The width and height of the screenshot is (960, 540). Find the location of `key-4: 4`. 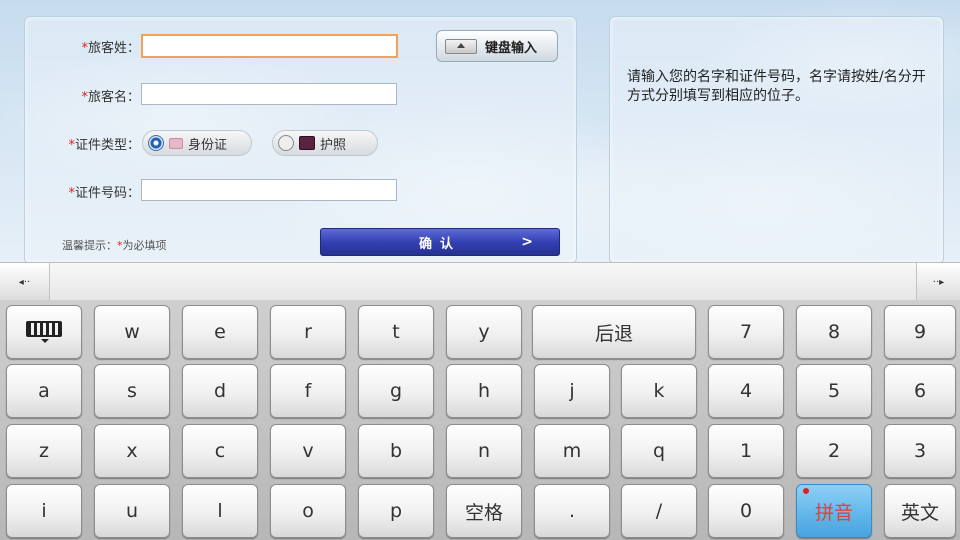

key-4: 4 is located at coordinates (746, 391).